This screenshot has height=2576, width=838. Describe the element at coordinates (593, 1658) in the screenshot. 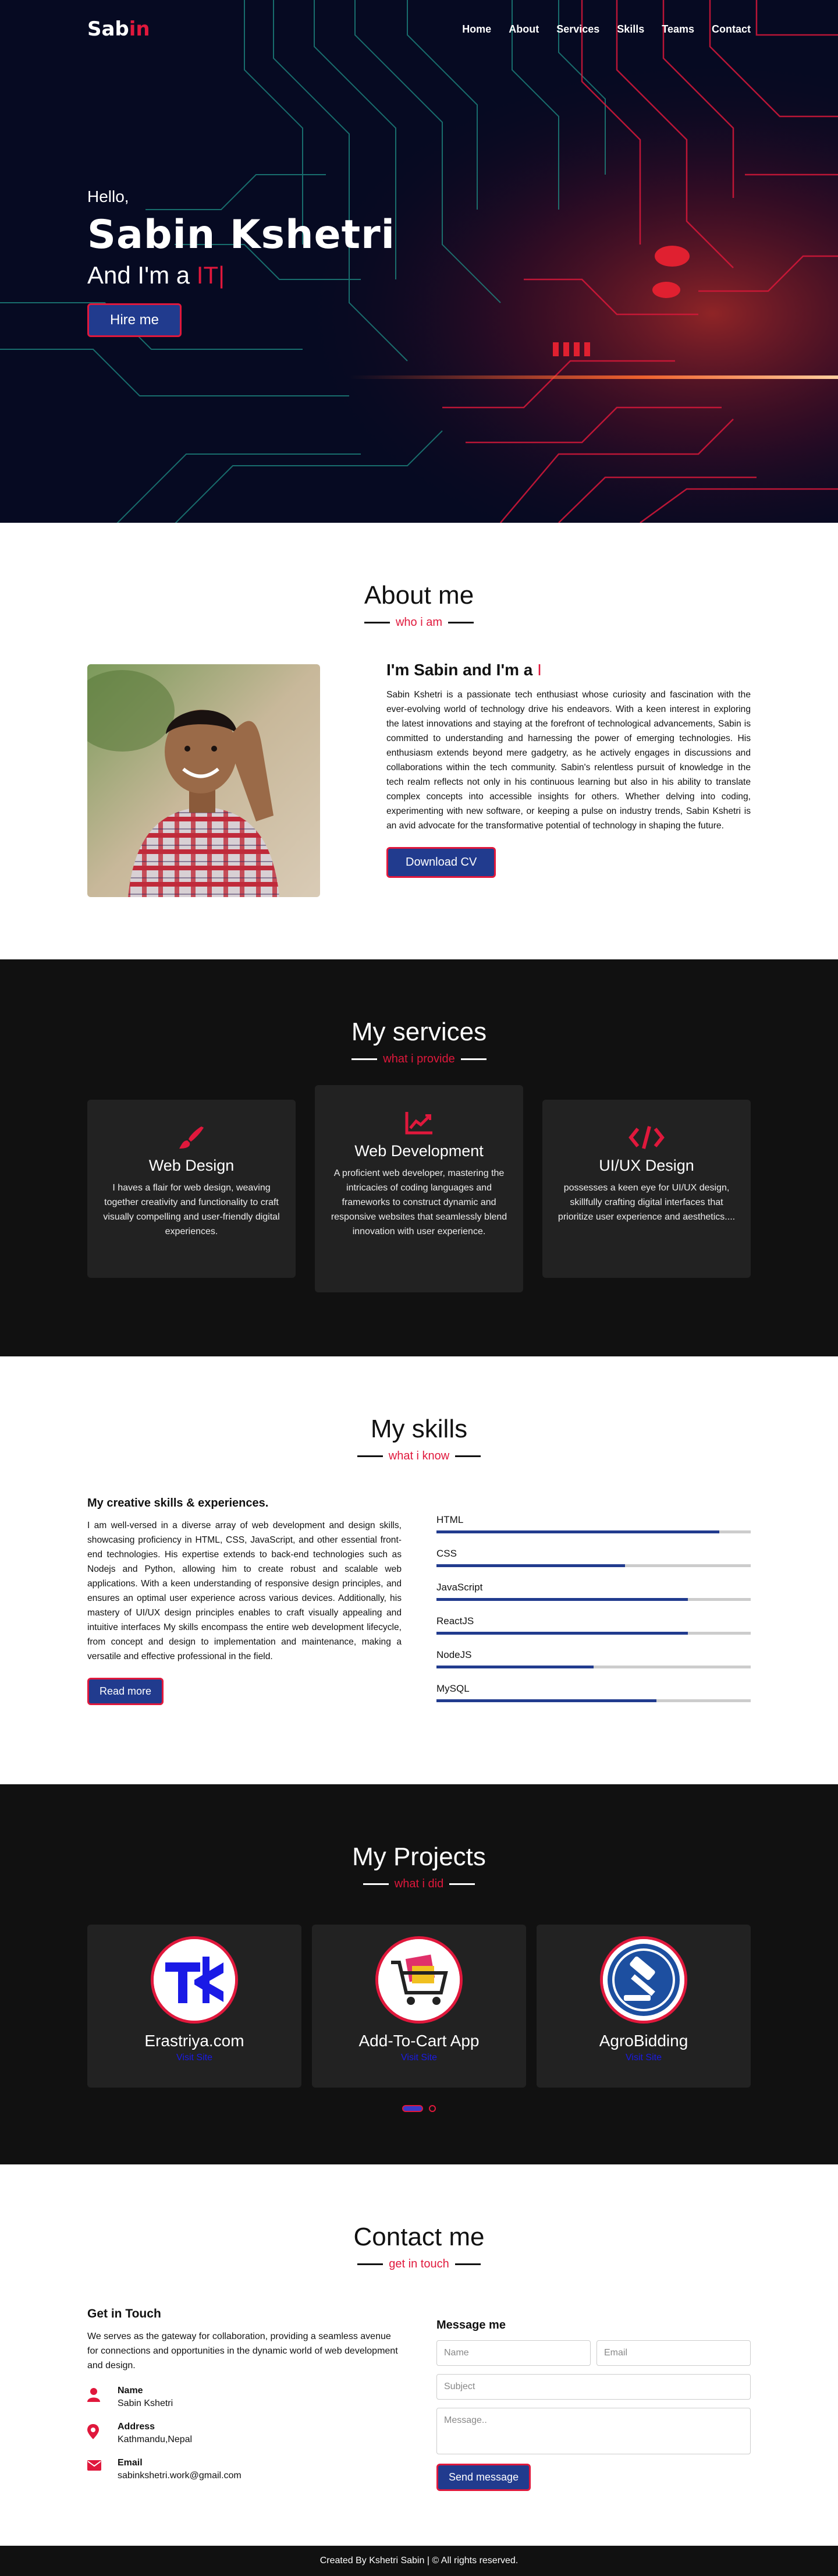

I see `skill-nodejs: NodeJS` at that location.